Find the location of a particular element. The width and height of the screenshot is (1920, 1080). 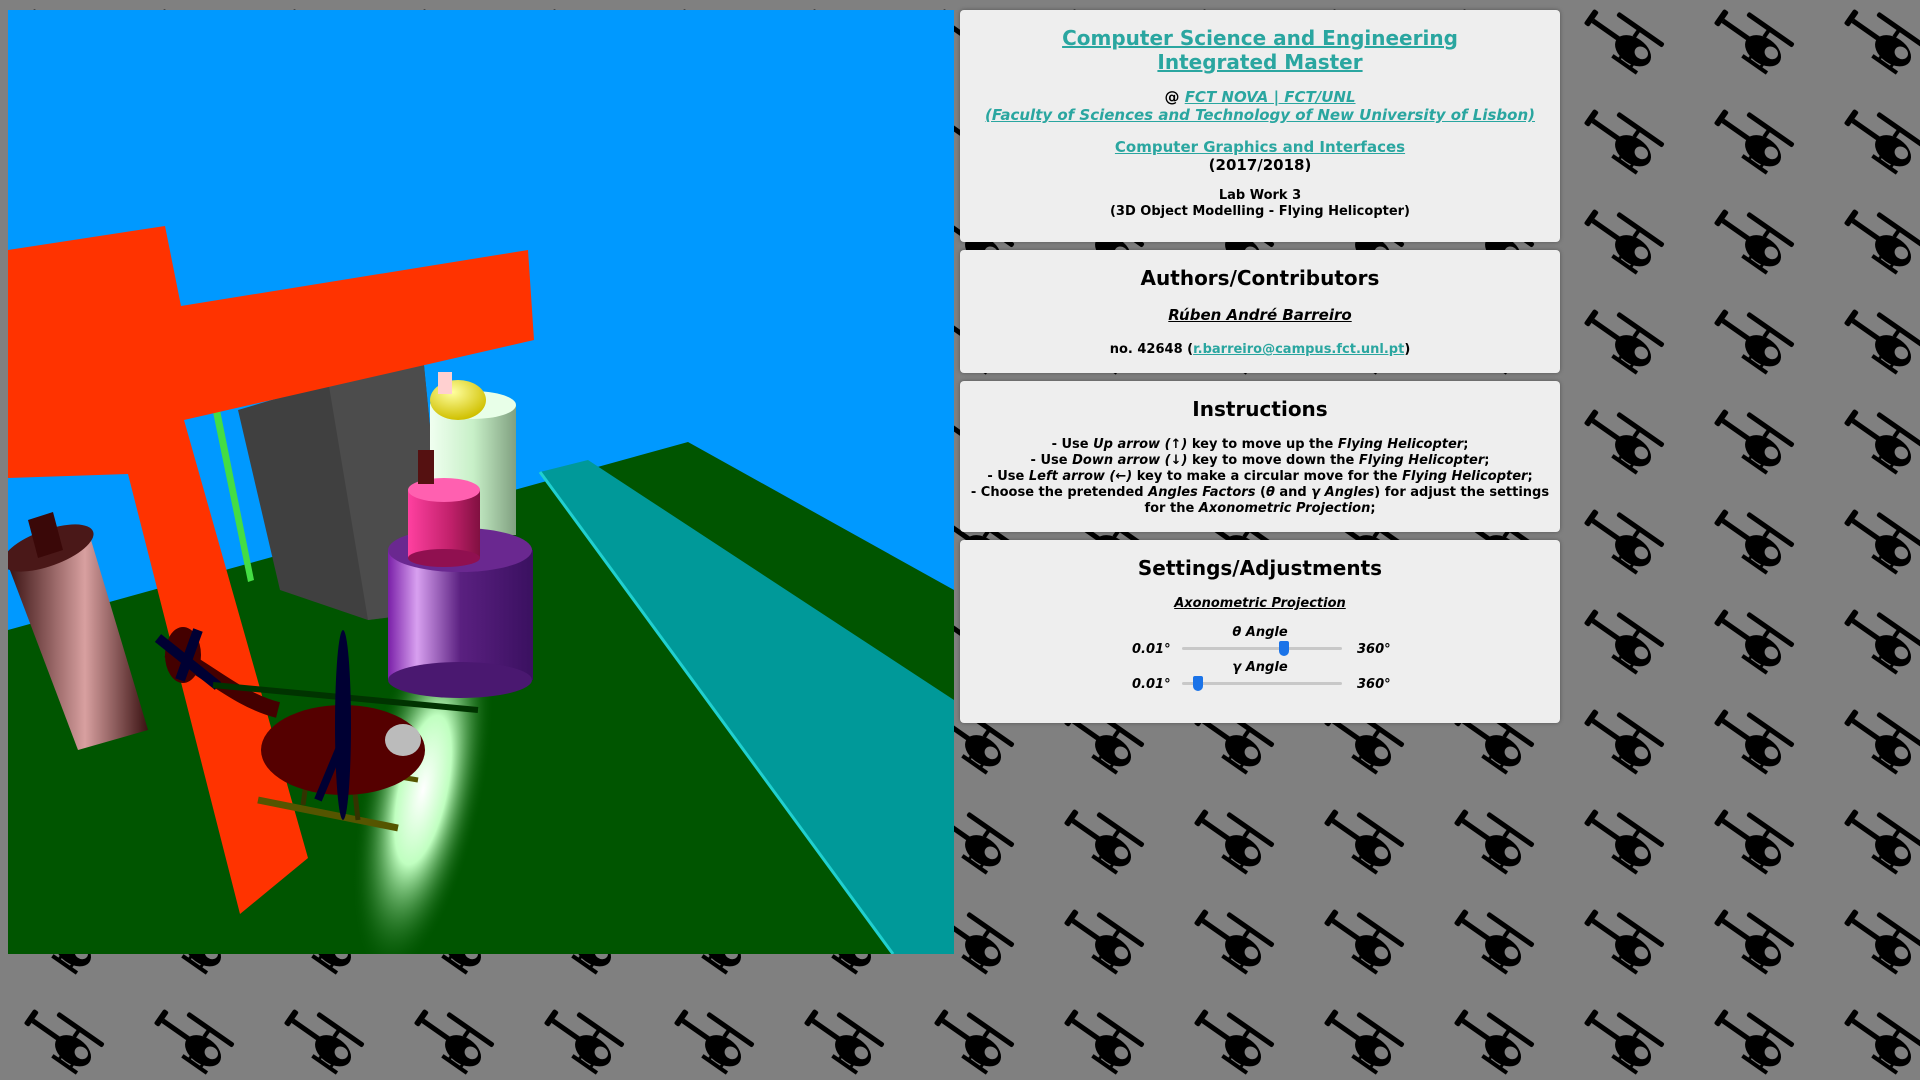

at-sign: @ is located at coordinates (1172, 97).